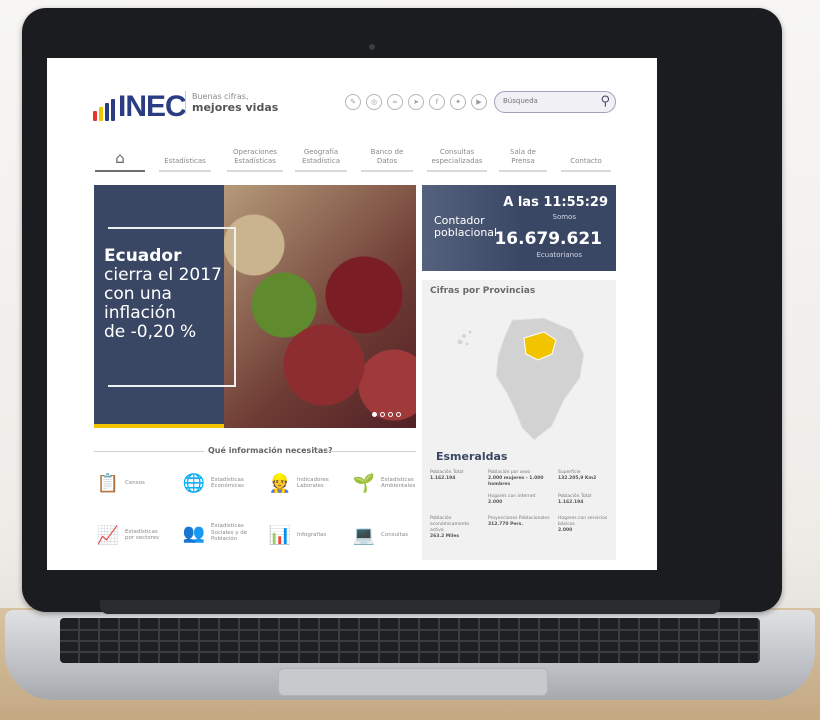 The image size is (820, 720). What do you see at coordinates (138, 294) in the screenshot?
I see `hero-line: con una` at bounding box center [138, 294].